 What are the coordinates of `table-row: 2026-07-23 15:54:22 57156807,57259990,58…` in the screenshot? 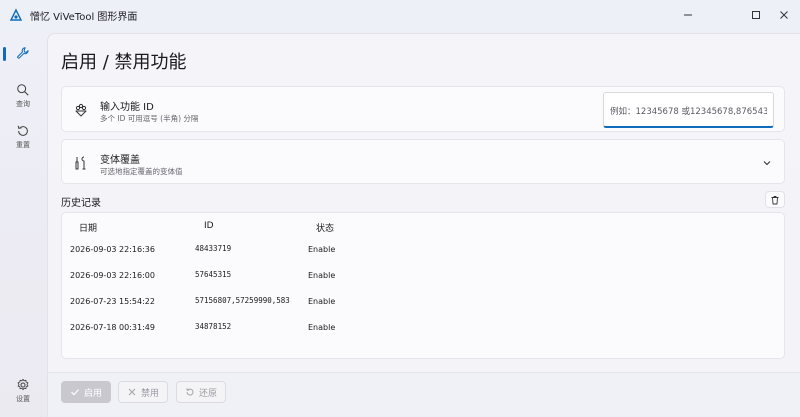 It's located at (423, 302).